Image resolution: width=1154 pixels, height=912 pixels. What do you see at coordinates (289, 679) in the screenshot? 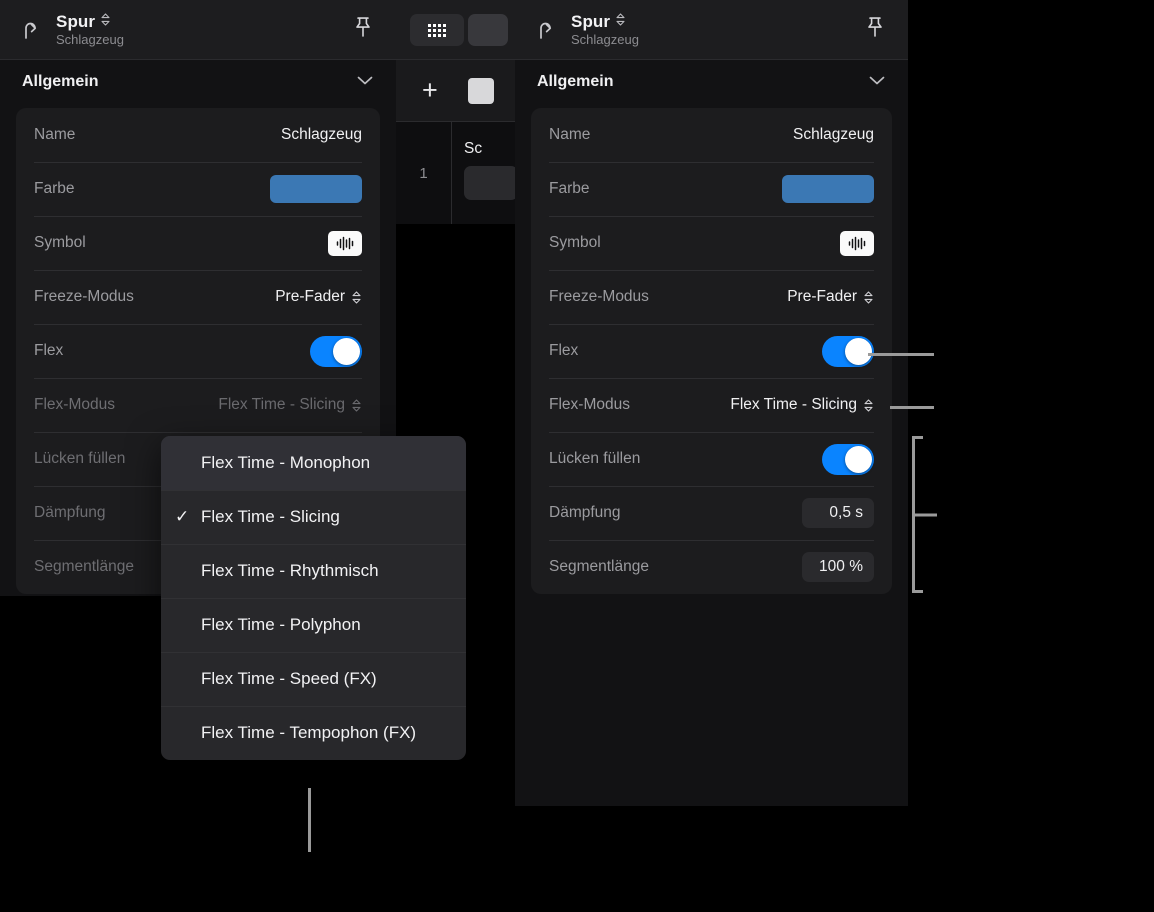
I see `menu-item-label: Flex Time - Speed (FX)` at bounding box center [289, 679].